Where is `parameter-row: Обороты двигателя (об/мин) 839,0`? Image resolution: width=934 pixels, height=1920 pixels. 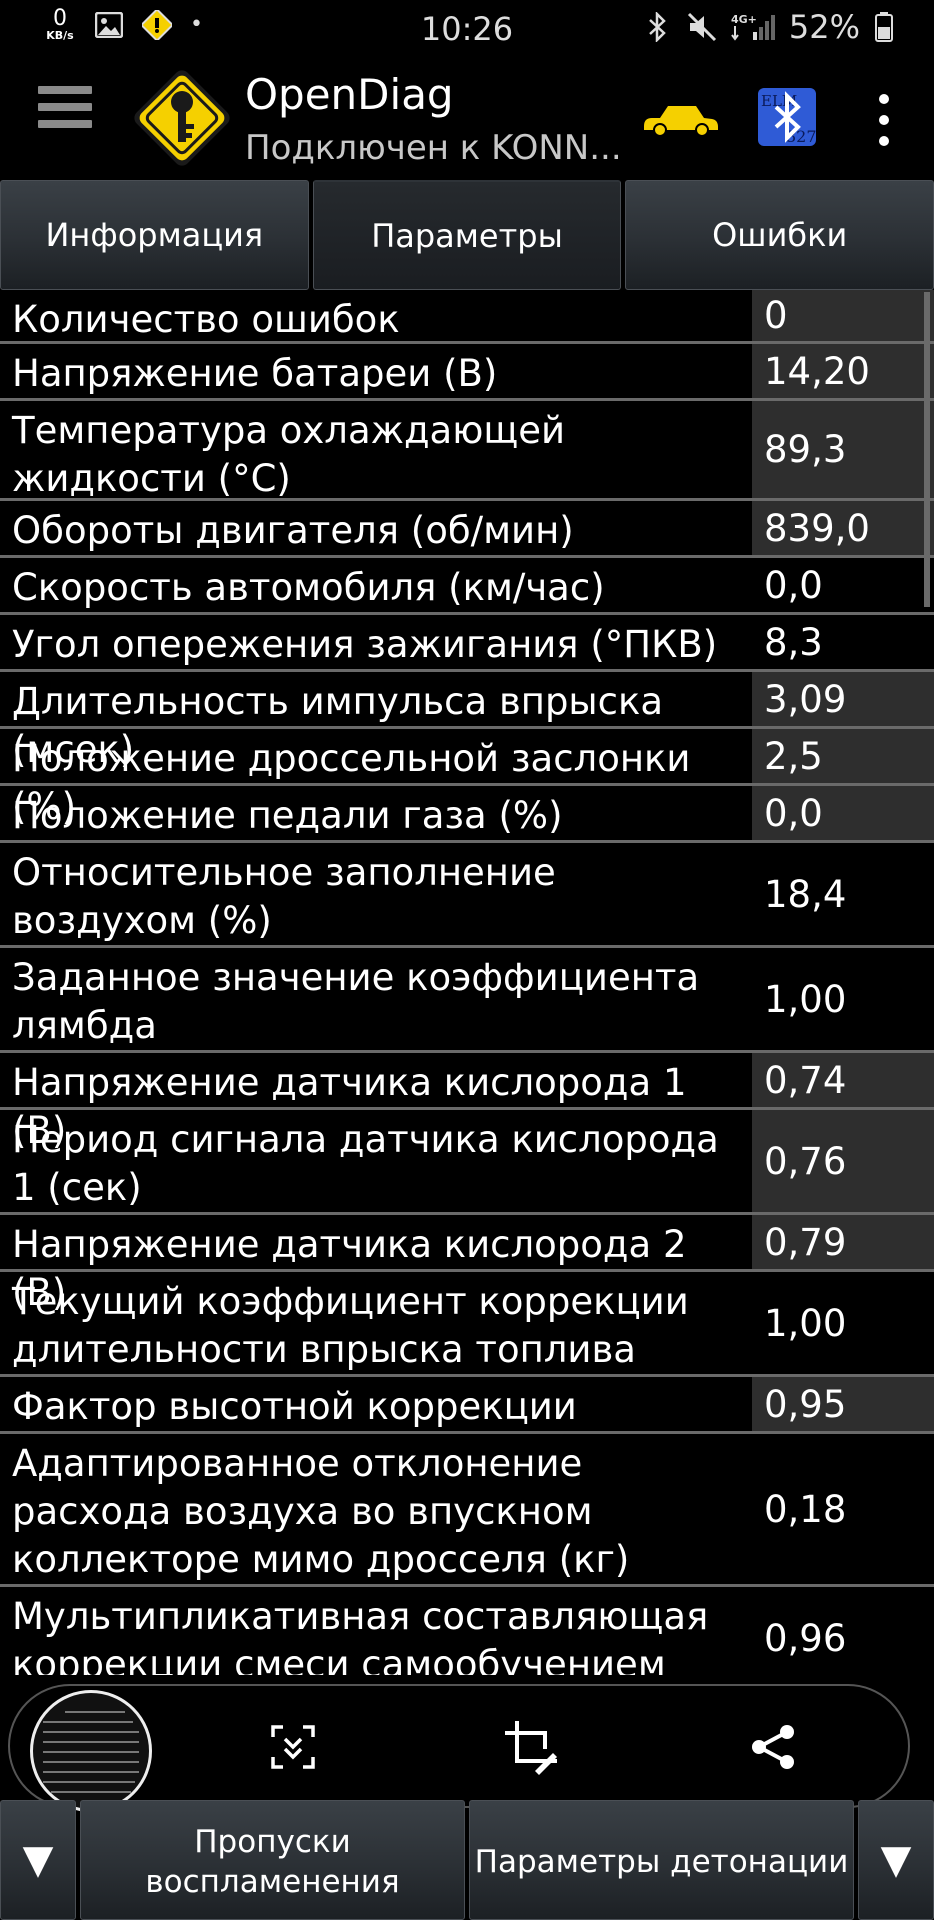
parameter-row: Обороты двигателя (об/мин) 839,0 is located at coordinates (467, 529).